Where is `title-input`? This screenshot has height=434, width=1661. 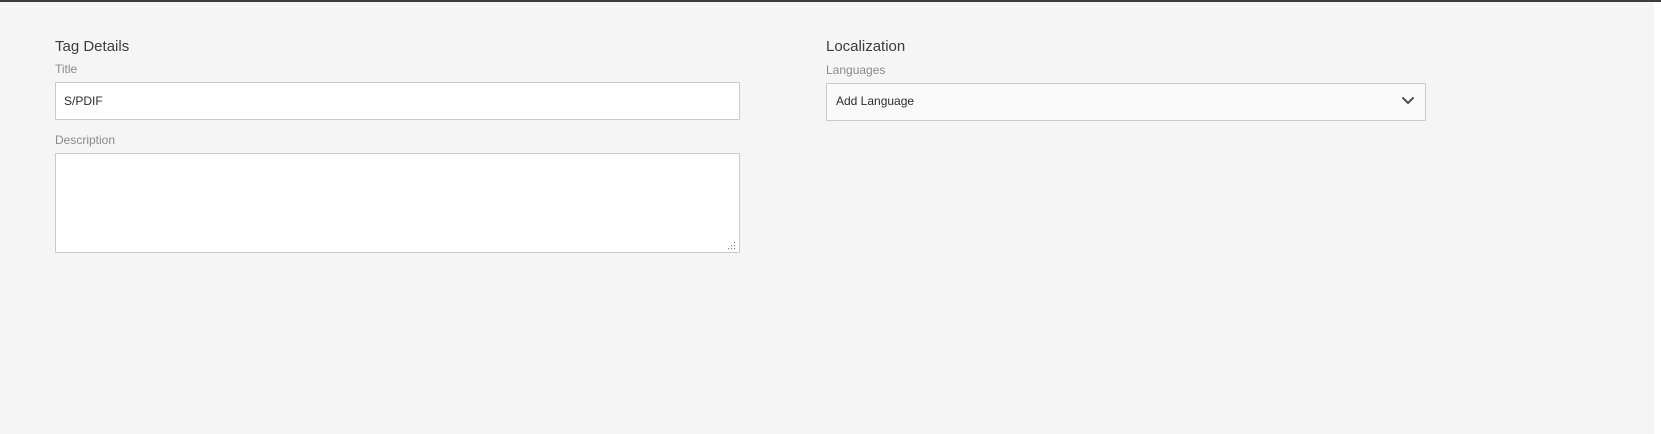 title-input is located at coordinates (397, 101).